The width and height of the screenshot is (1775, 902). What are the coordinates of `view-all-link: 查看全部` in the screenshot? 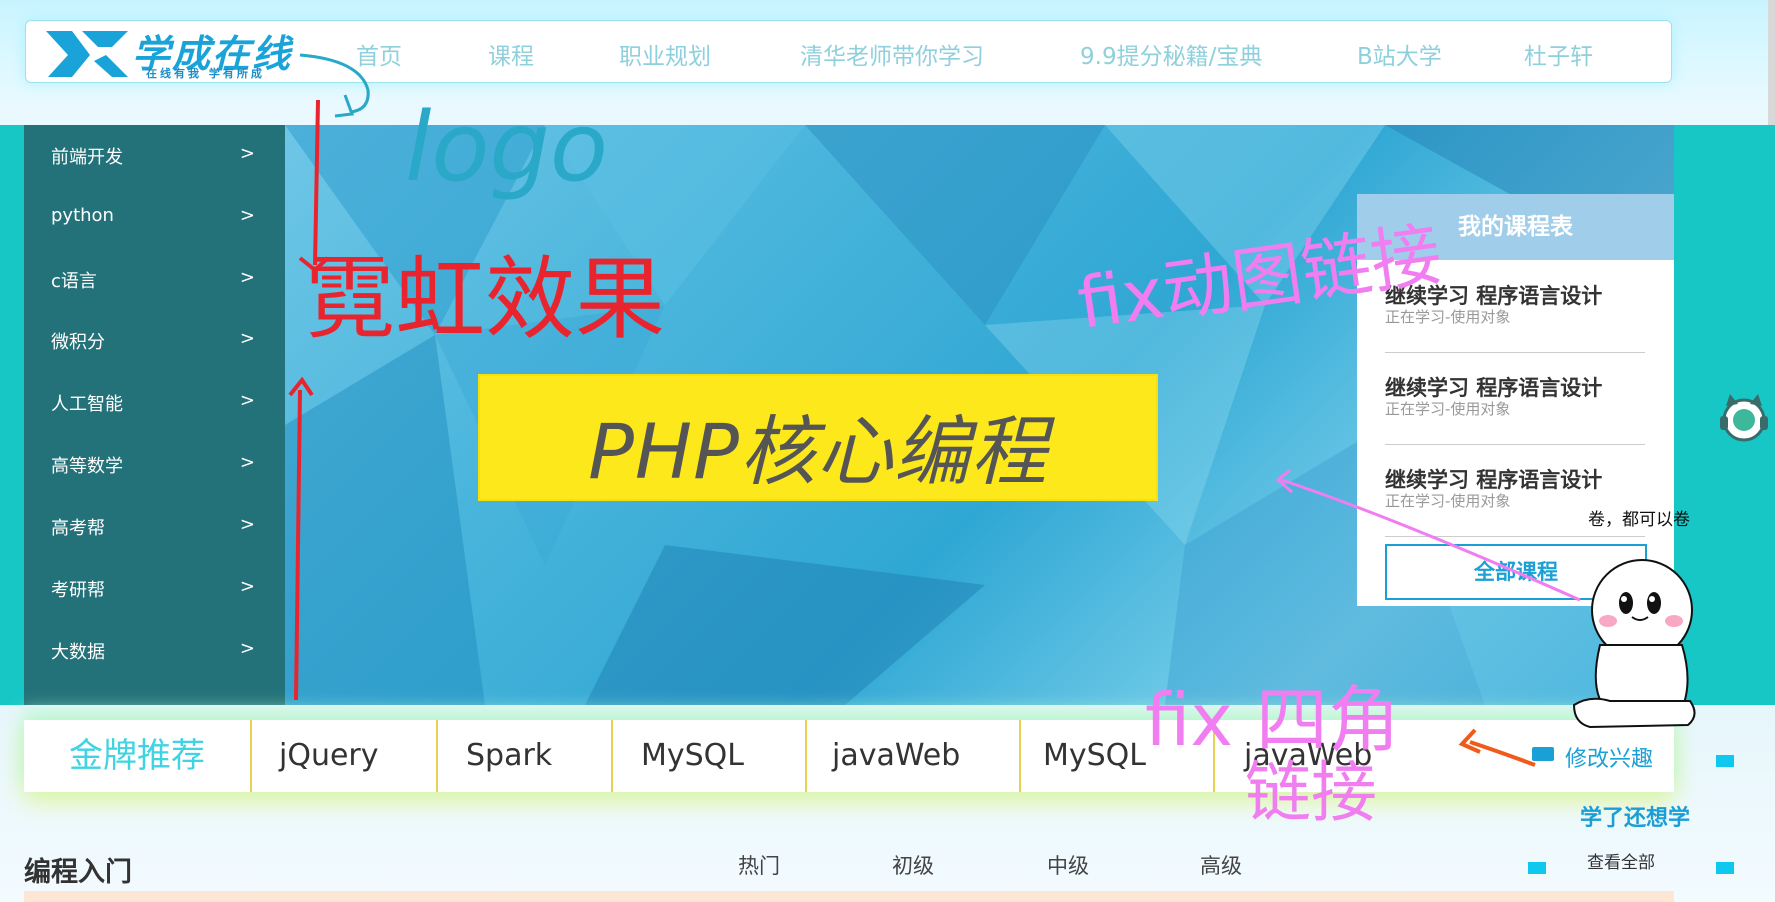 It's located at (1621, 860).